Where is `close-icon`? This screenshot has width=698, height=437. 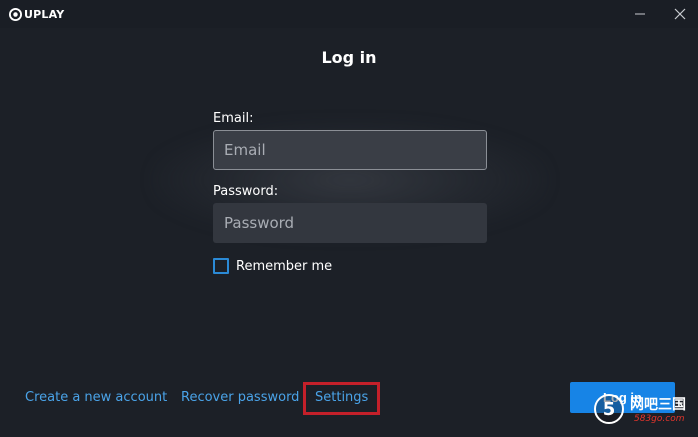
close-icon is located at coordinates (680, 14).